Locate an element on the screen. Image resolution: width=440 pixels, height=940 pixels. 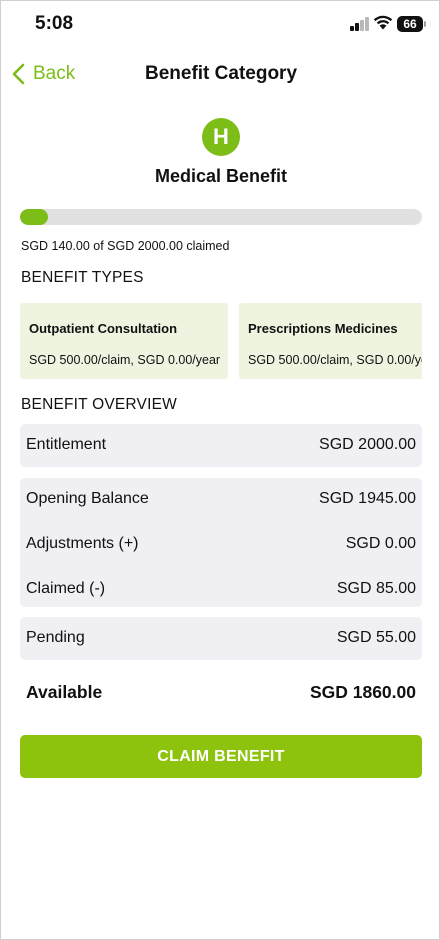
pending-row: Pending SGD 55.00 is located at coordinates (221, 640).